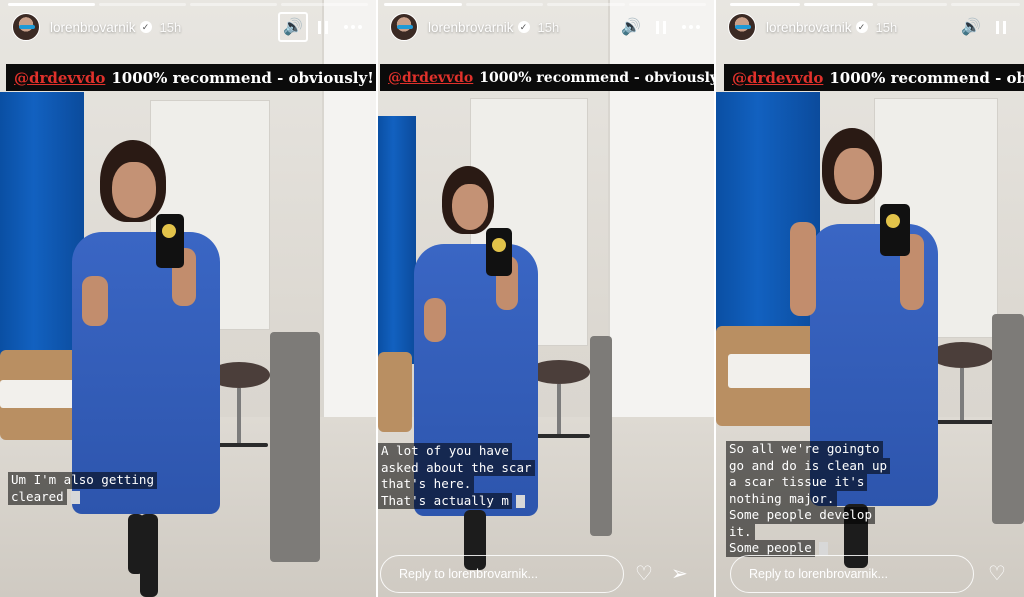 The width and height of the screenshot is (1024, 597). Describe the element at coordinates (395, 392) in the screenshot. I see `exam-bed` at that location.